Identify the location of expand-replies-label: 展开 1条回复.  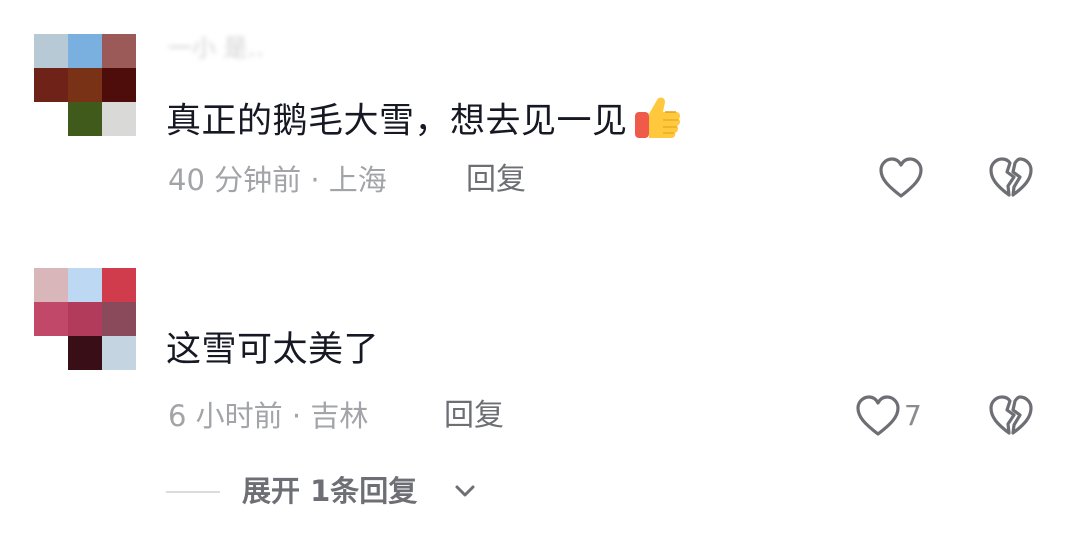
(330, 491).